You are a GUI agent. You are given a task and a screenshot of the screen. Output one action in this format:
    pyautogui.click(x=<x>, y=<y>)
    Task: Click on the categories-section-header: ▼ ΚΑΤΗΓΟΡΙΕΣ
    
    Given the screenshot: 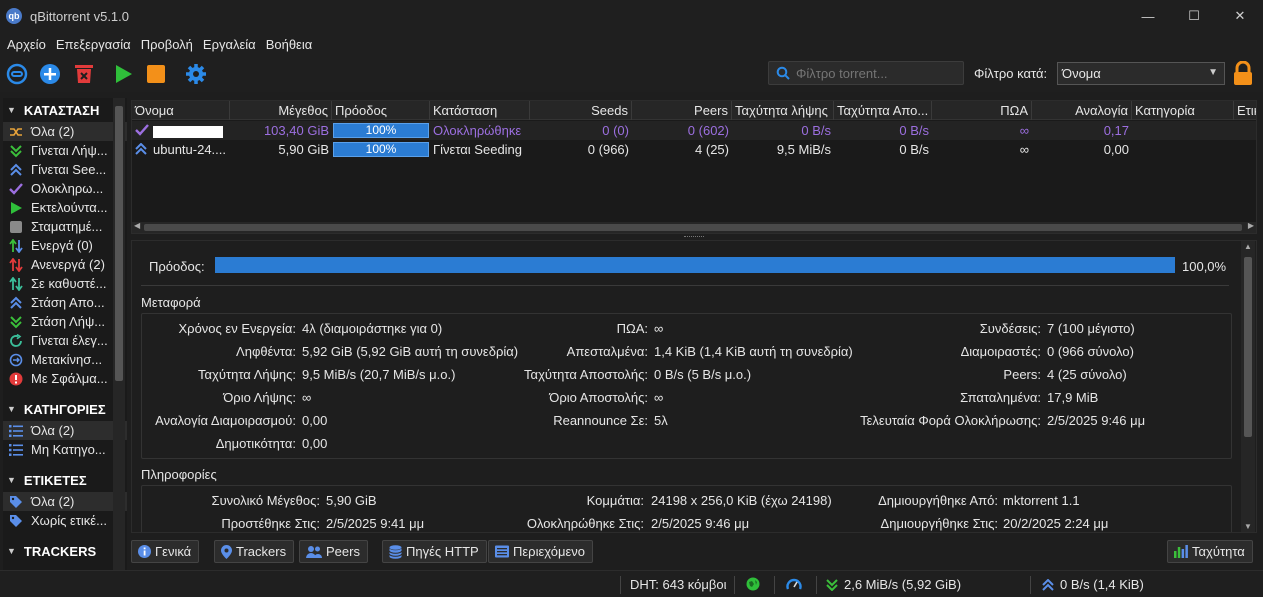 What is the action you would take?
    pyautogui.click(x=65, y=409)
    